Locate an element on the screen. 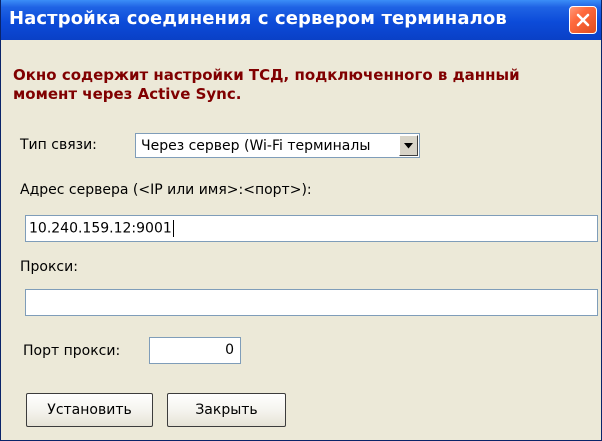  proxy-input is located at coordinates (311, 302).